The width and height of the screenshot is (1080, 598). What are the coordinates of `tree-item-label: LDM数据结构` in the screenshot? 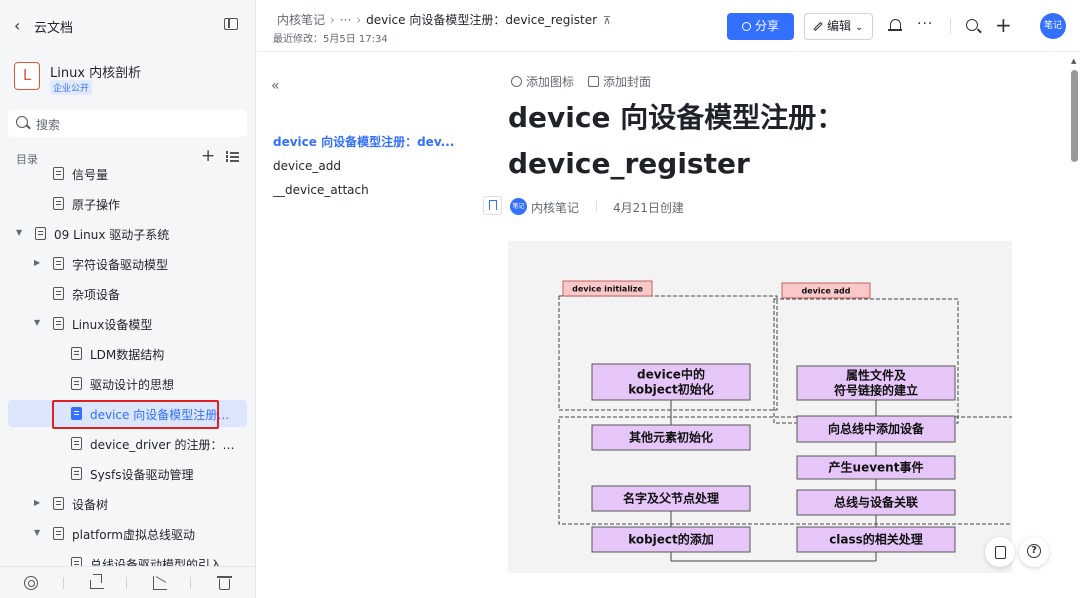 It's located at (127, 355).